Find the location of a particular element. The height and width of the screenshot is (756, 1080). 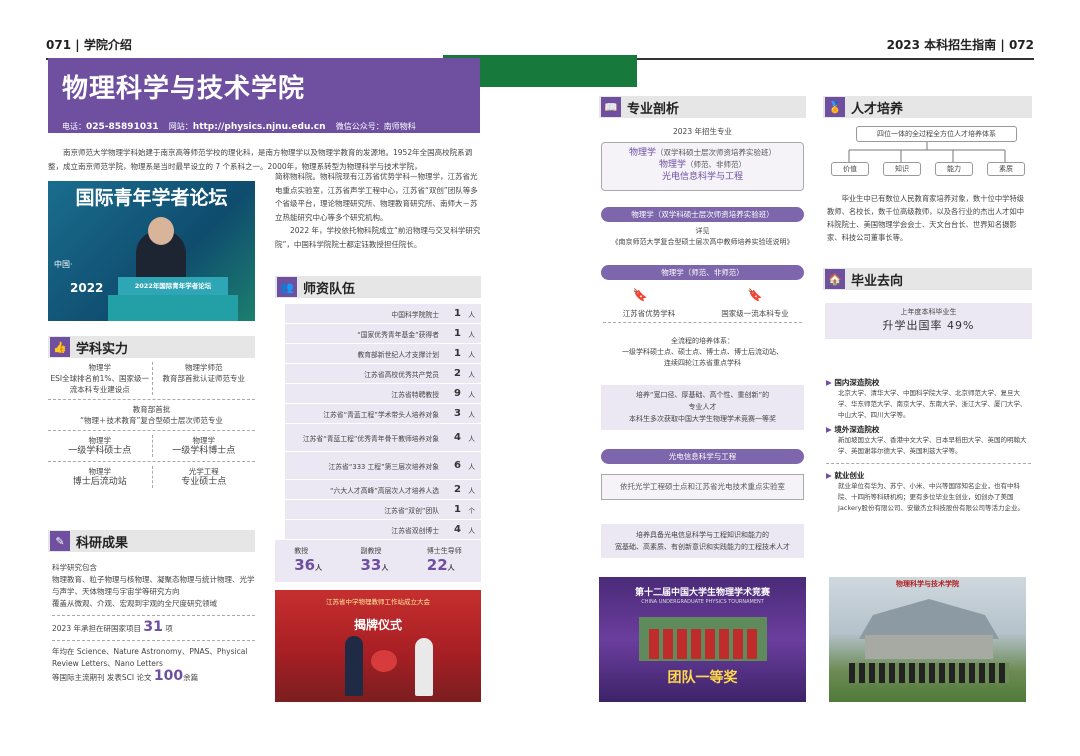

forum-photo-title: 国际青年学者论坛 is located at coordinates (151, 198).